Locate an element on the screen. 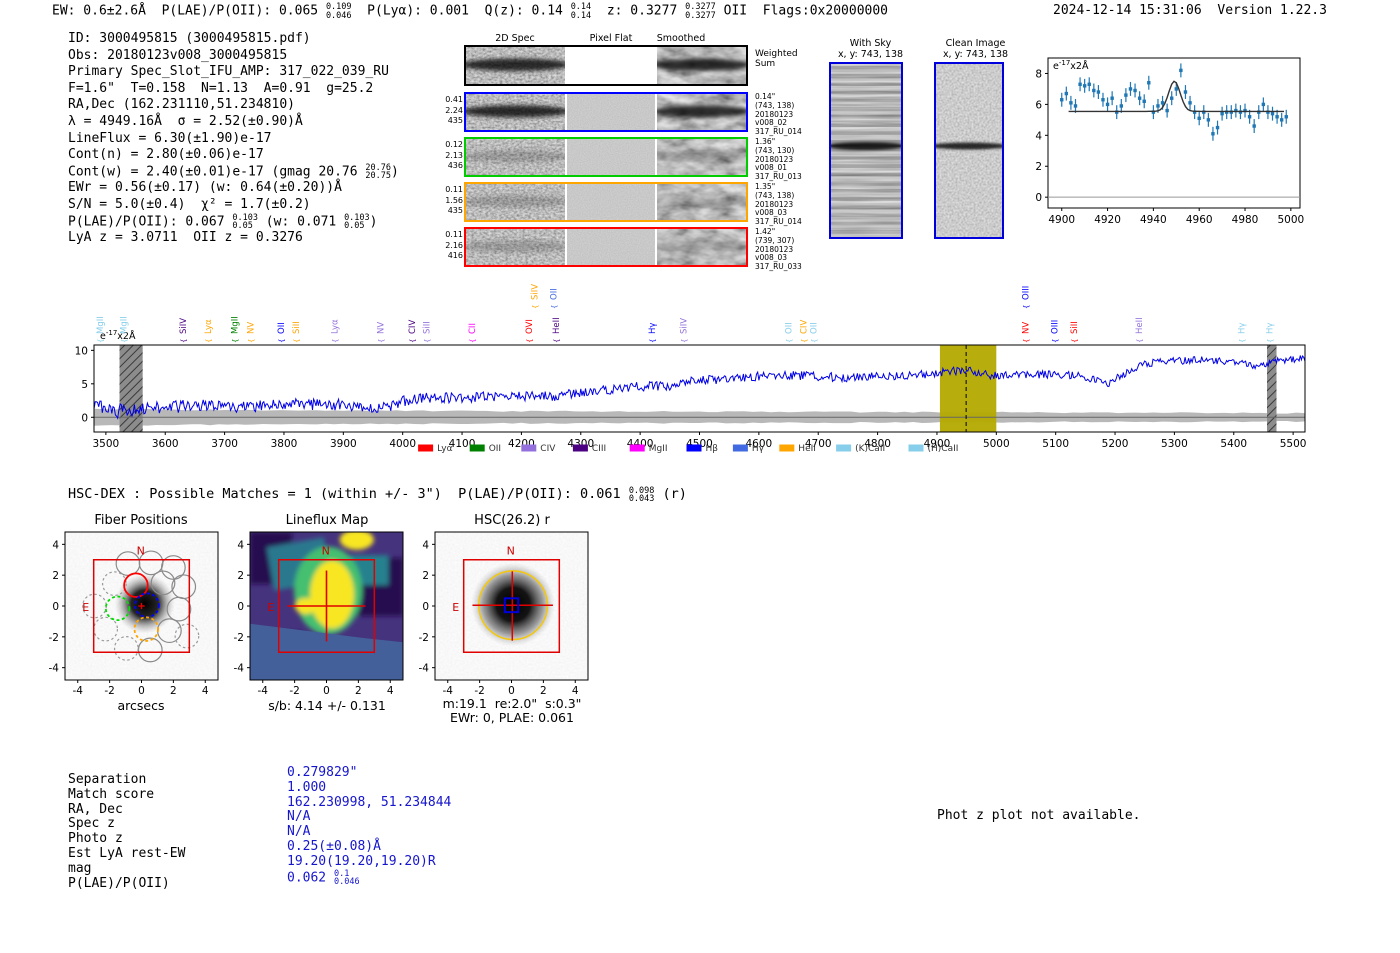  clean-image-noise is located at coordinates (969, 150).